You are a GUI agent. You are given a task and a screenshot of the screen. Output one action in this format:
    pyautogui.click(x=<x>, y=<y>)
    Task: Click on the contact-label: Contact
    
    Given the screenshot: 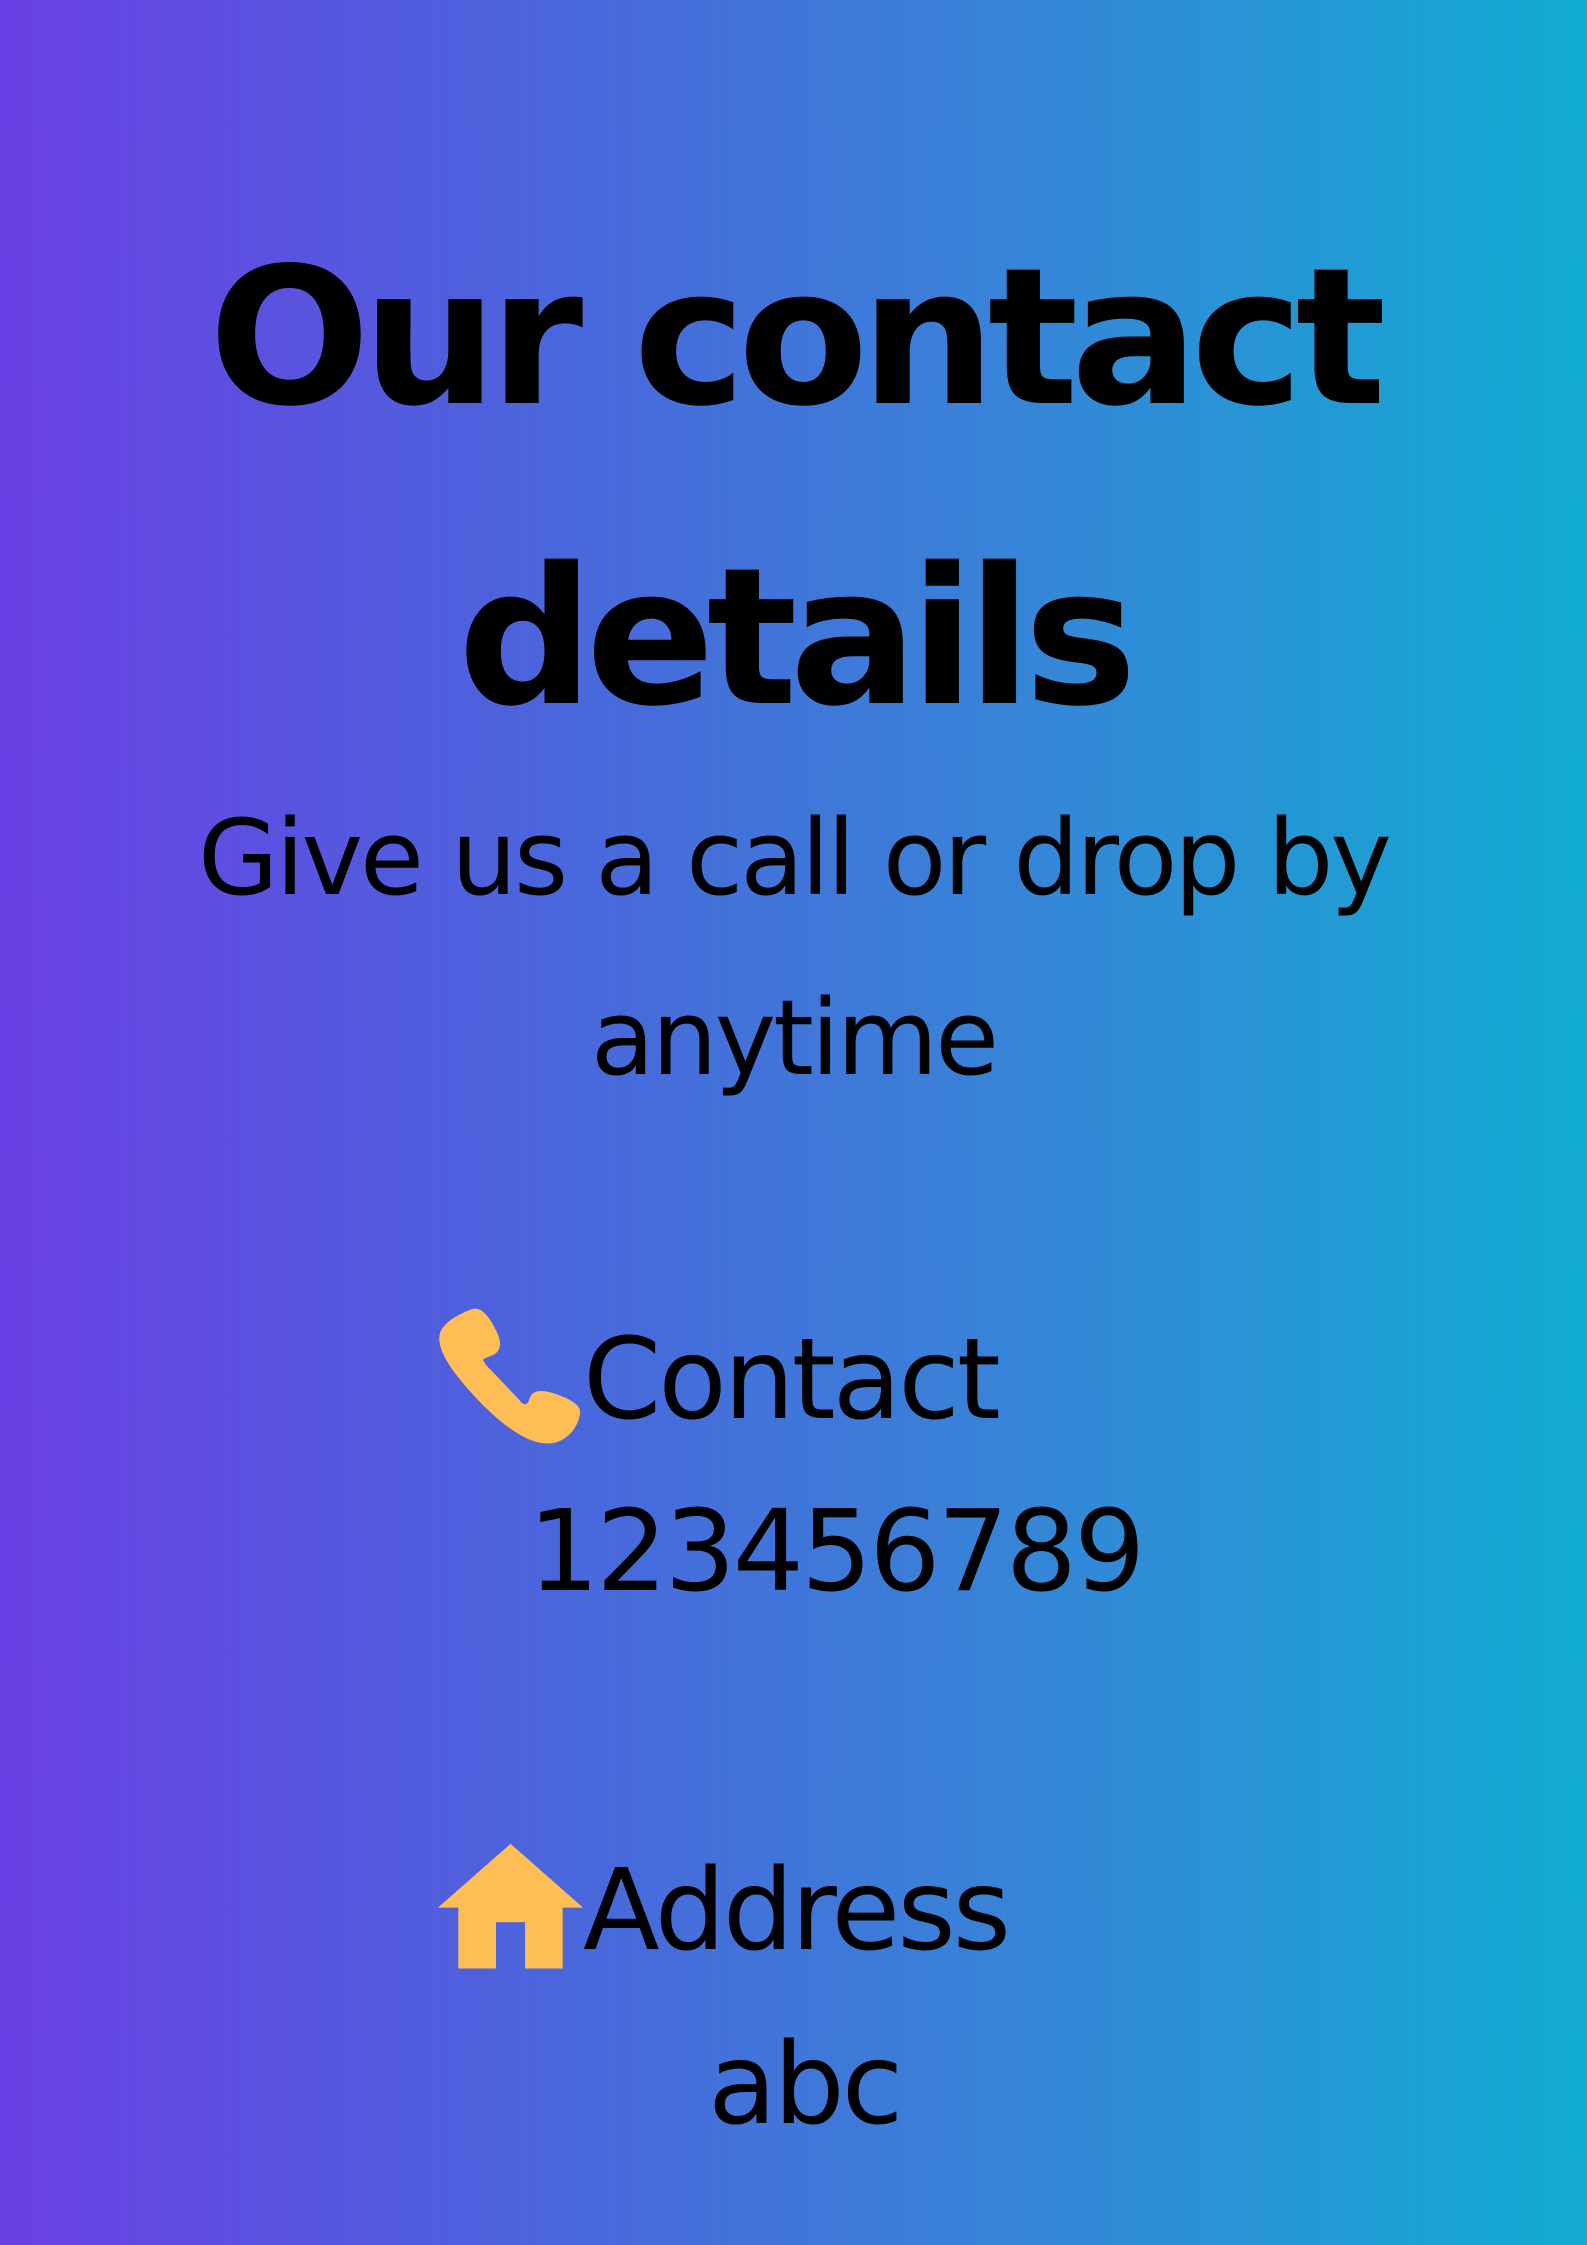 What is the action you would take?
    pyautogui.click(x=792, y=1379)
    